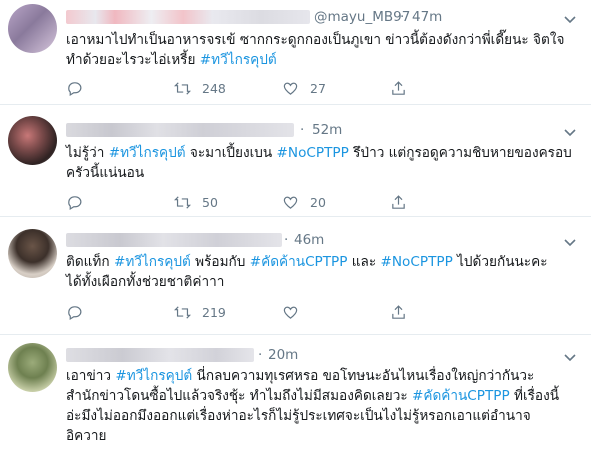 The height and width of the screenshot is (449, 591). What do you see at coordinates (266, 202) in the screenshot?
I see `tweet-actions: 50 20` at bounding box center [266, 202].